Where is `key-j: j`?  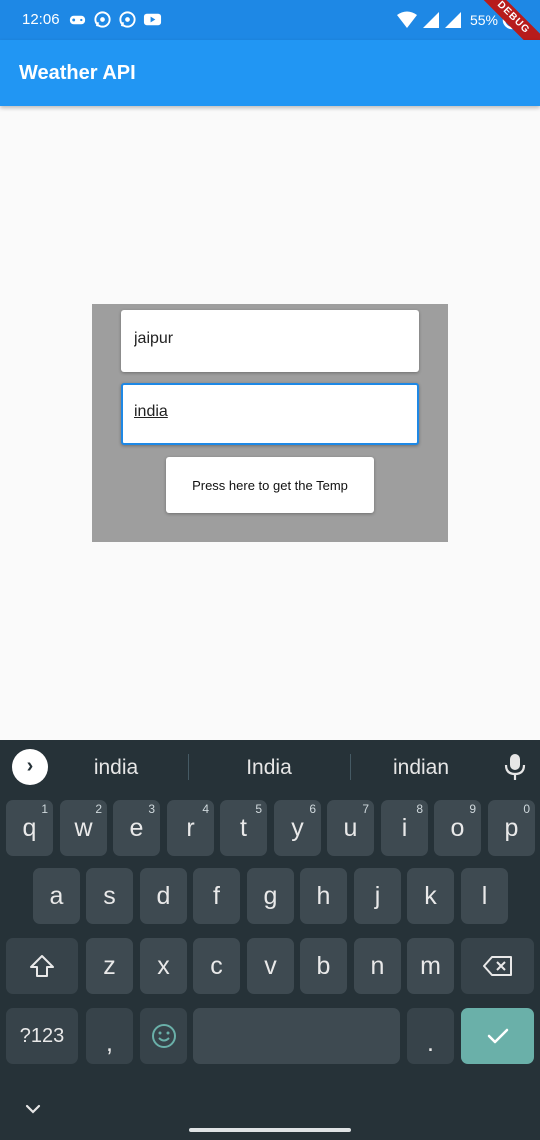 key-j: j is located at coordinates (377, 896).